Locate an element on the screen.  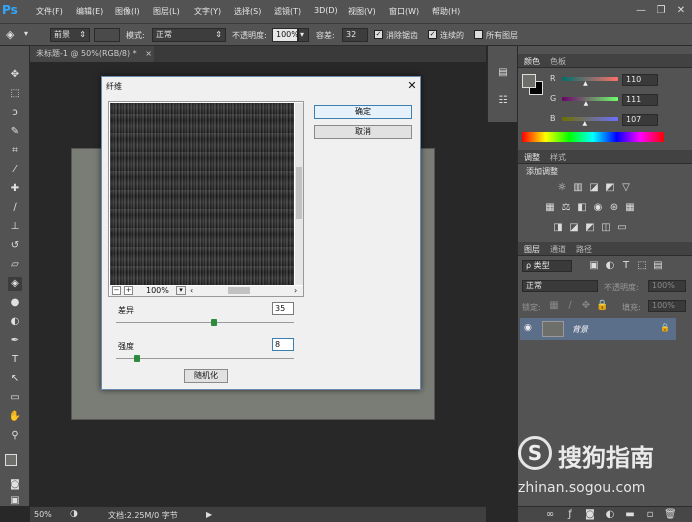
layer-filter-select: ρ 类型 is located at coordinates (547, 266).